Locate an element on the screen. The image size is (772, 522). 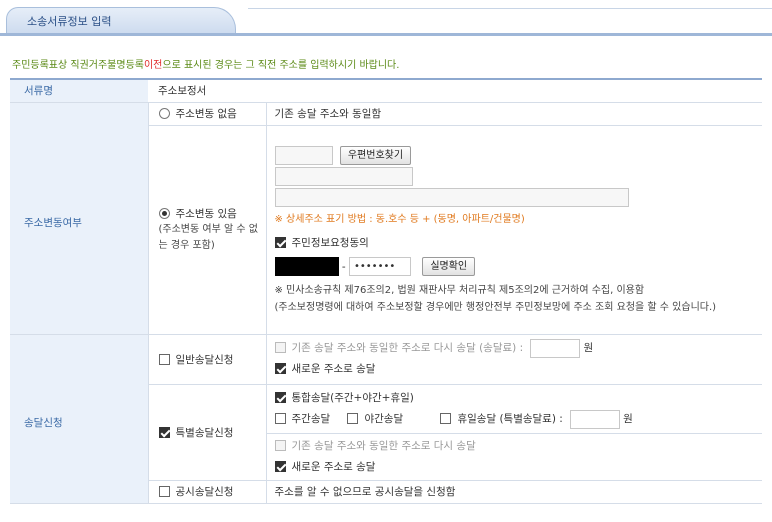
doc-name-label: 서류명 is located at coordinates (79, 91).